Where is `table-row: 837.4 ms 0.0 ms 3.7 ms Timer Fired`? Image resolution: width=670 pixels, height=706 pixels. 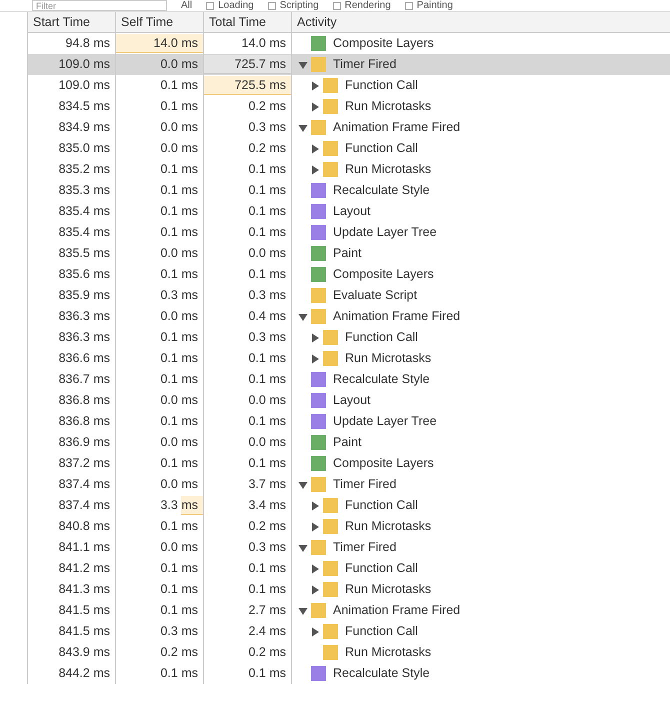
table-row: 837.4 ms 0.0 ms 3.7 ms Timer Fired is located at coordinates (349, 484).